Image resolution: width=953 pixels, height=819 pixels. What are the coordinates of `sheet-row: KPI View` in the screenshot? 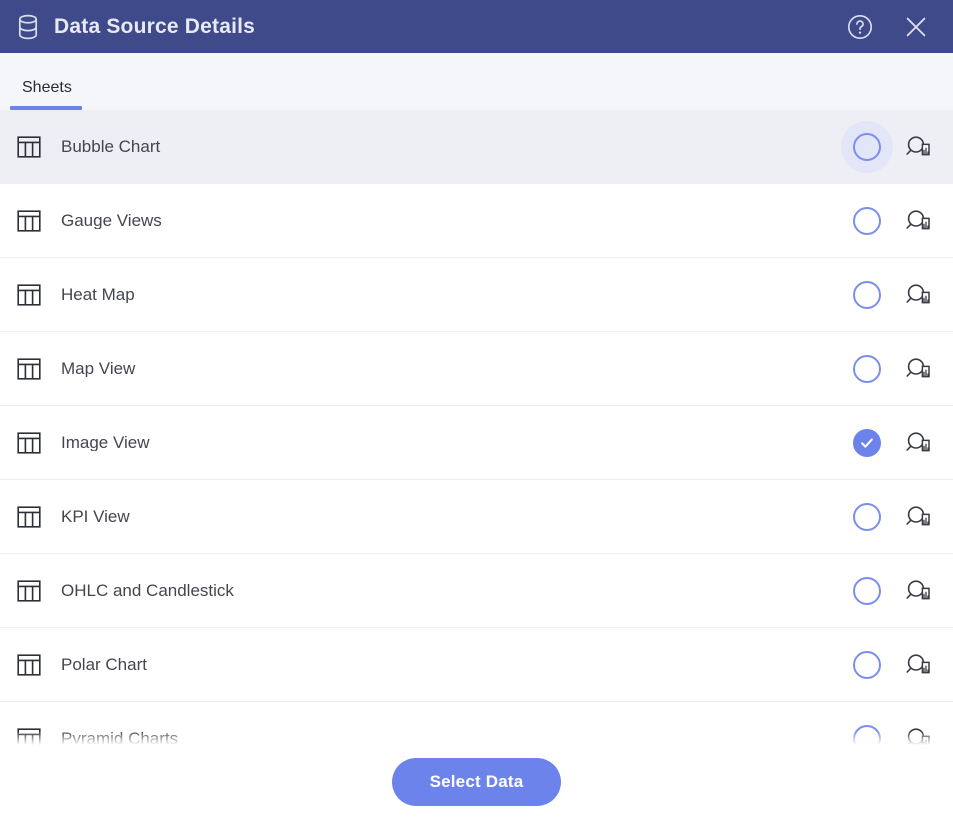 It's located at (476, 517).